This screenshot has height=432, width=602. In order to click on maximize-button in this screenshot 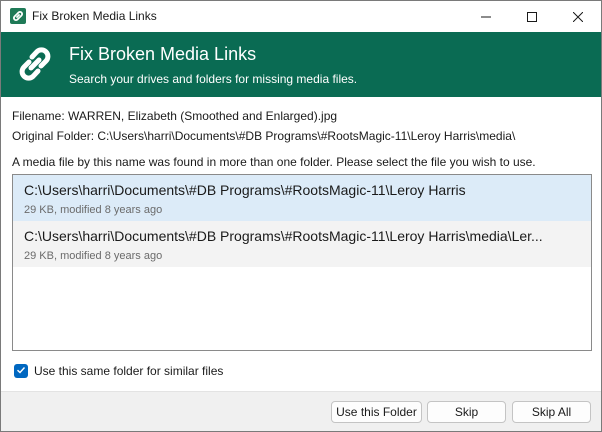, I will do `click(532, 16)`.